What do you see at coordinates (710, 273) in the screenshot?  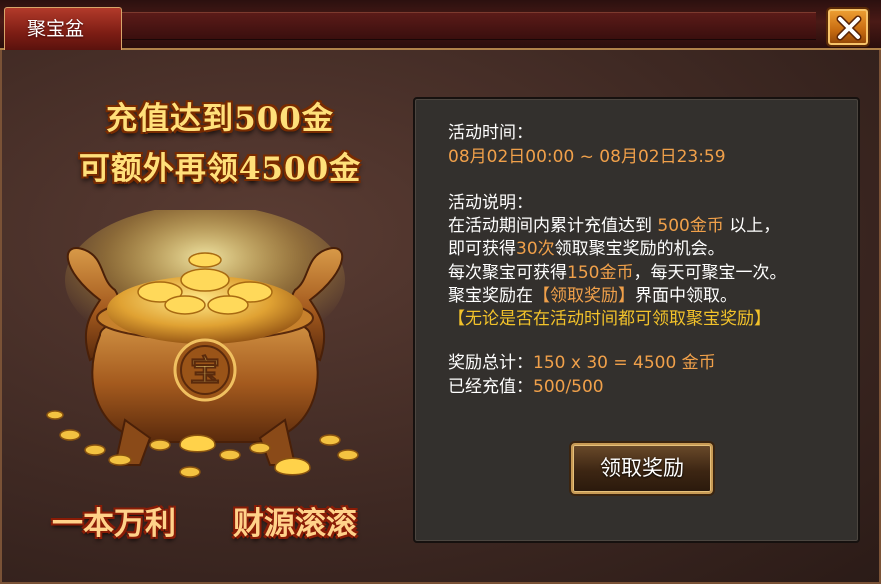 I see `desc-line-3-tail: ，每天可聚宝一次。` at bounding box center [710, 273].